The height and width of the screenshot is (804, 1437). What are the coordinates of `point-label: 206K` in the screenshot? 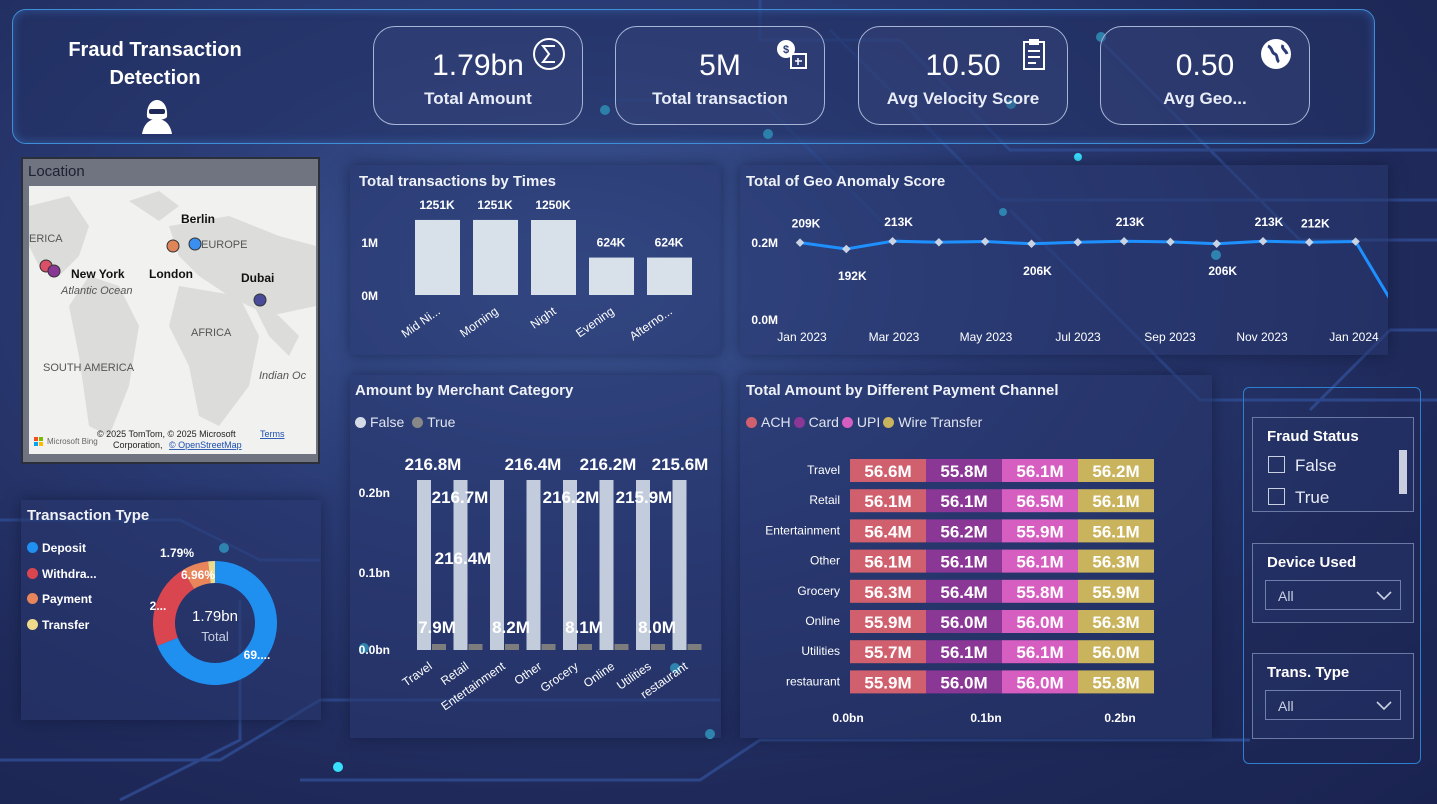 It's located at (1222, 271).